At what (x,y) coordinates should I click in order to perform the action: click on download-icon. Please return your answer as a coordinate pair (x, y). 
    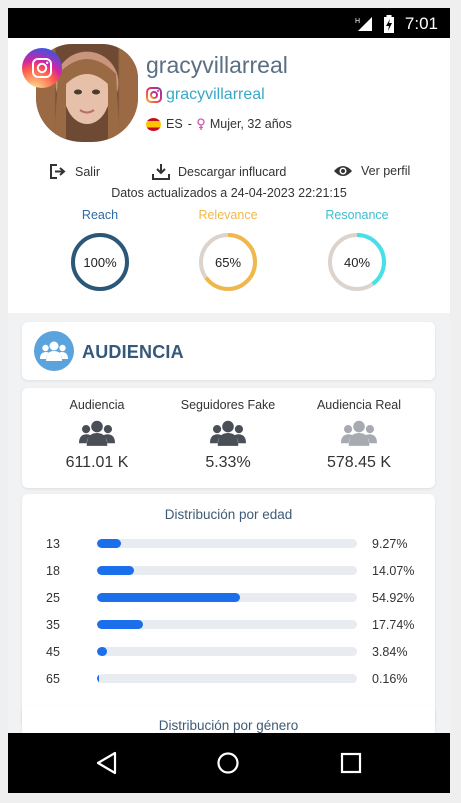
    Looking at the image, I should click on (161, 172).